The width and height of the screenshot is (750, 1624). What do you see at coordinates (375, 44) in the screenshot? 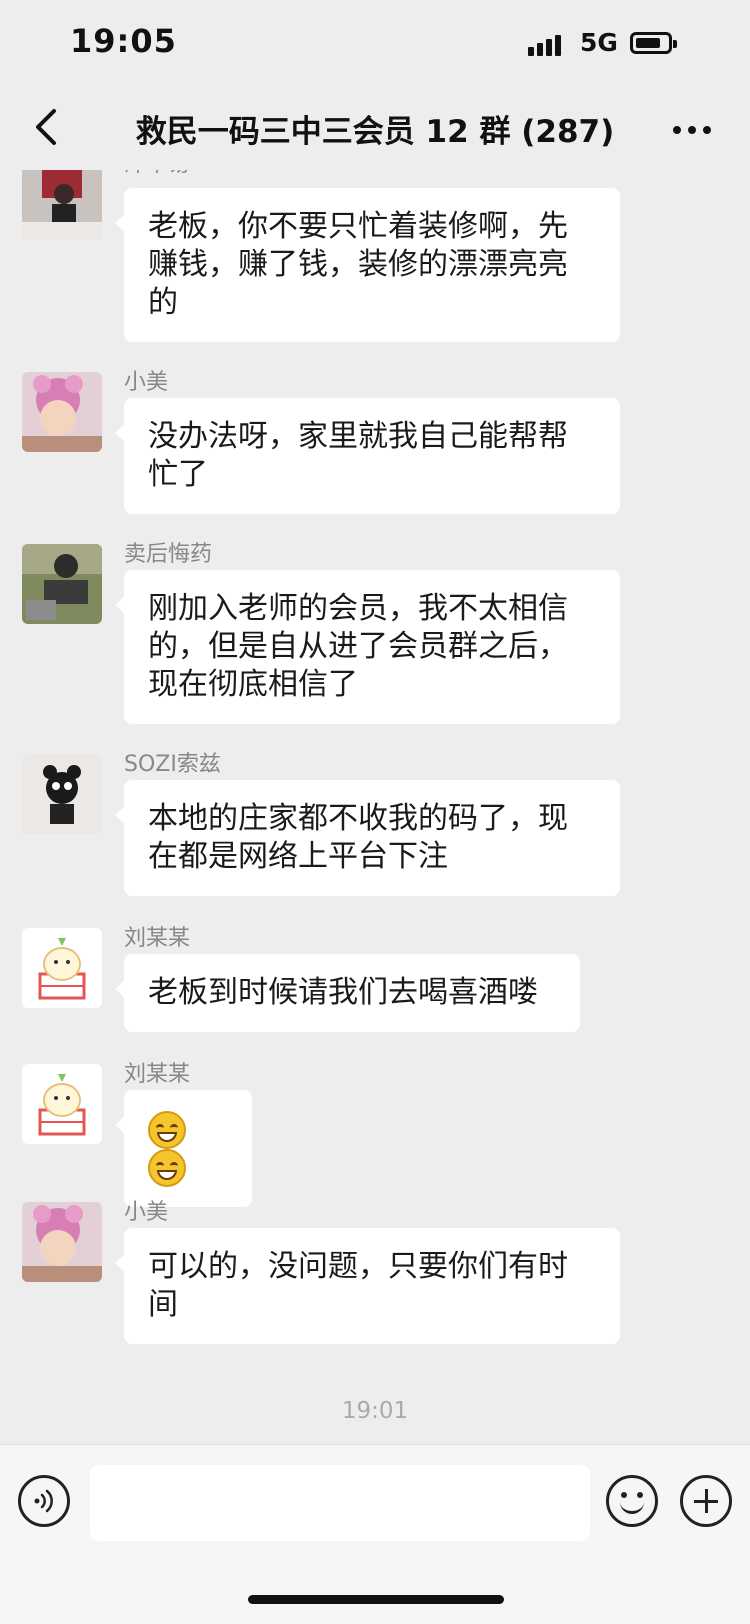
I see `status-bar: 19:05 5G` at bounding box center [375, 44].